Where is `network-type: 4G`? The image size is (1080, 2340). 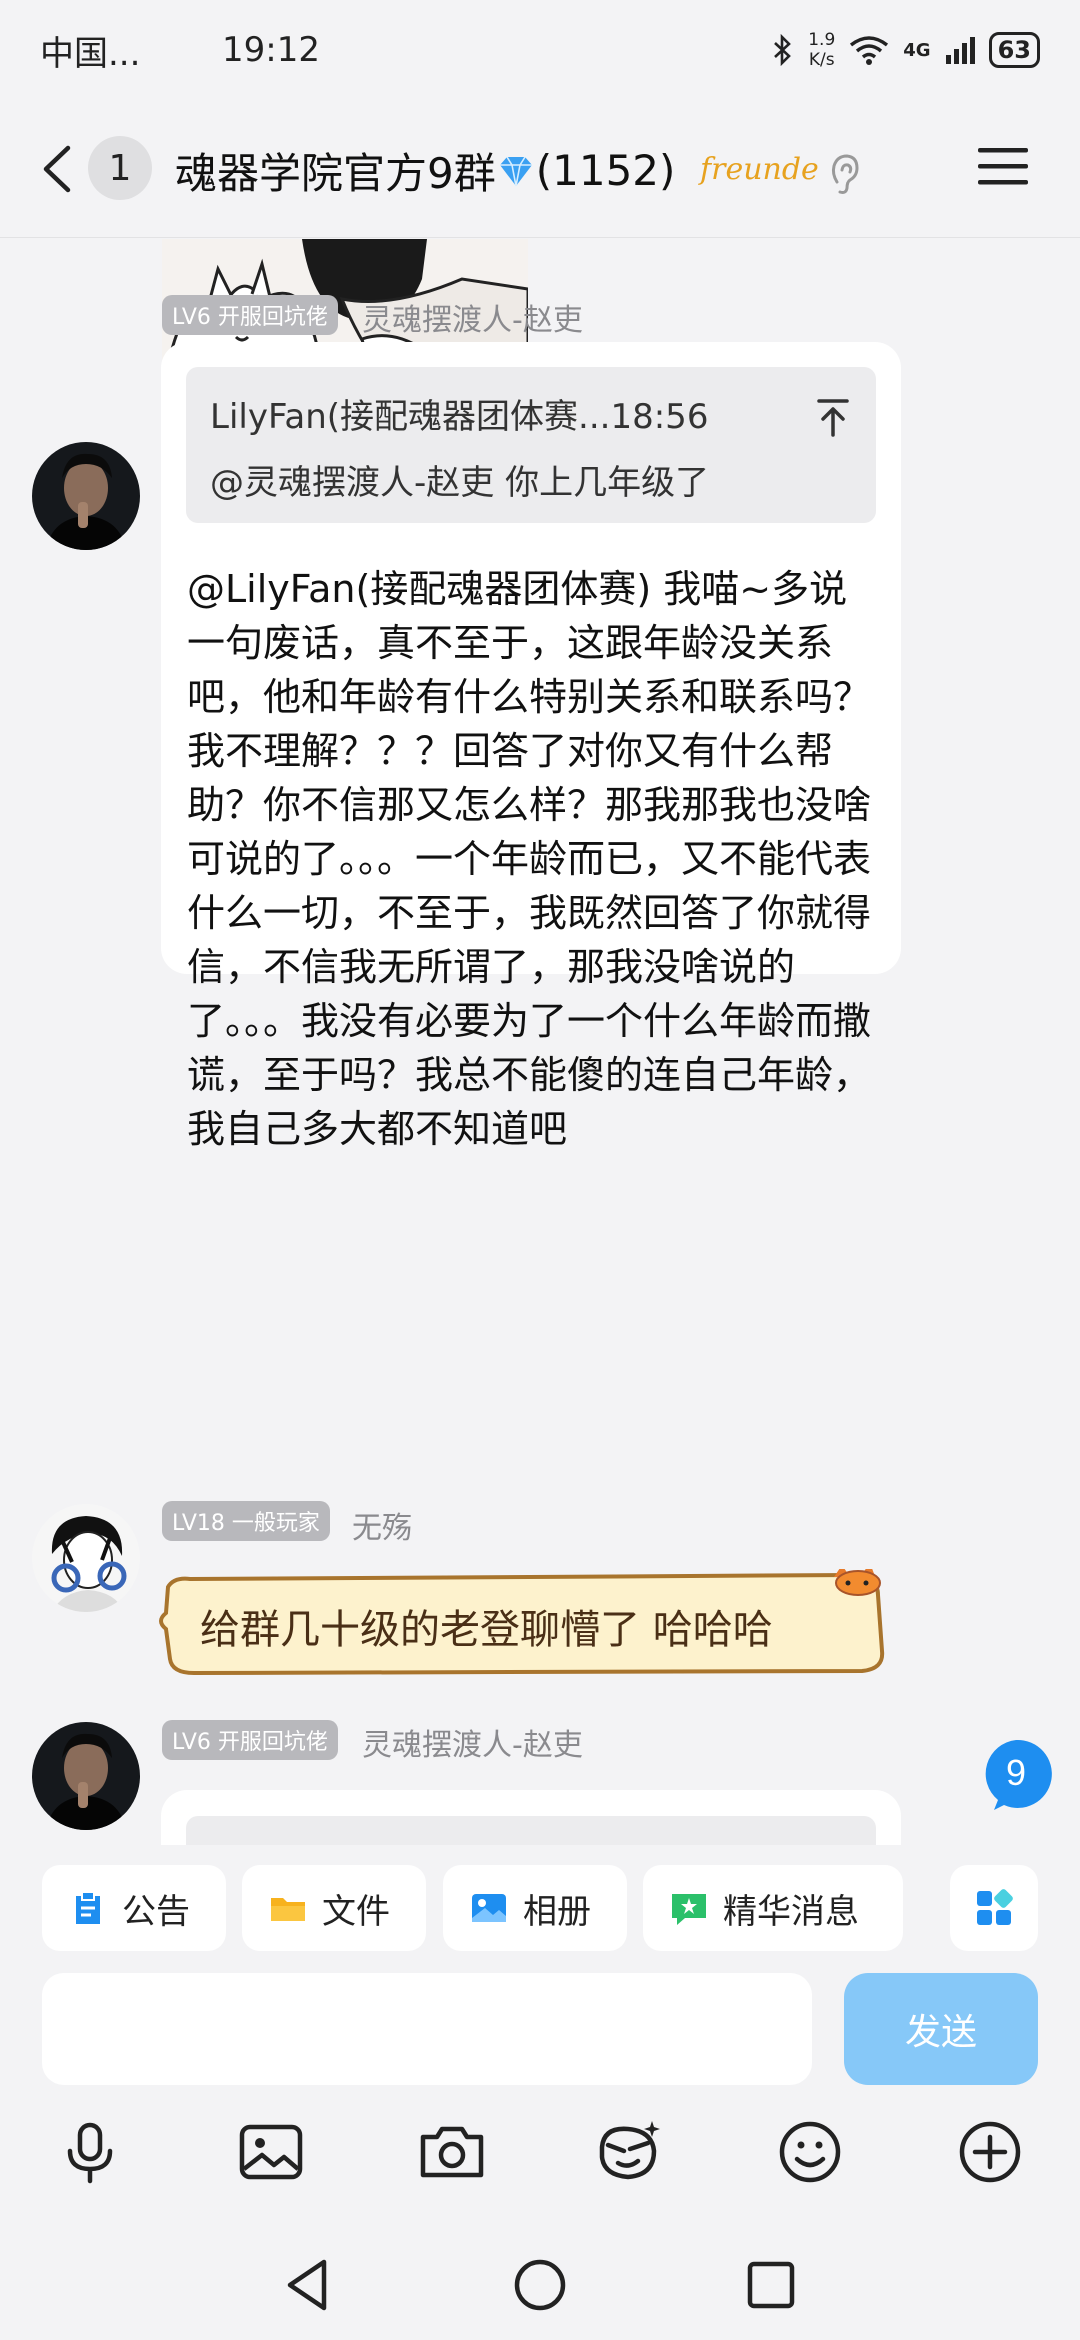 network-type: 4G is located at coordinates (917, 50).